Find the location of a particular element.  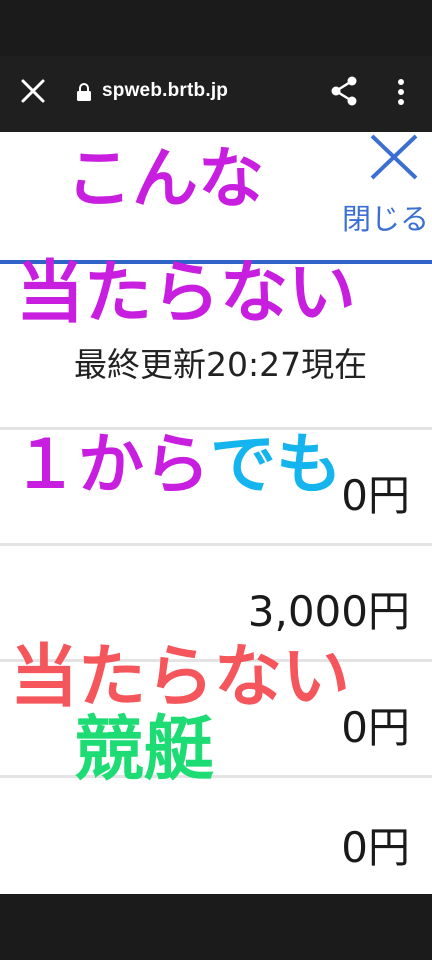

last-updated-text: 最終更新20:27現在 is located at coordinates (221, 364).